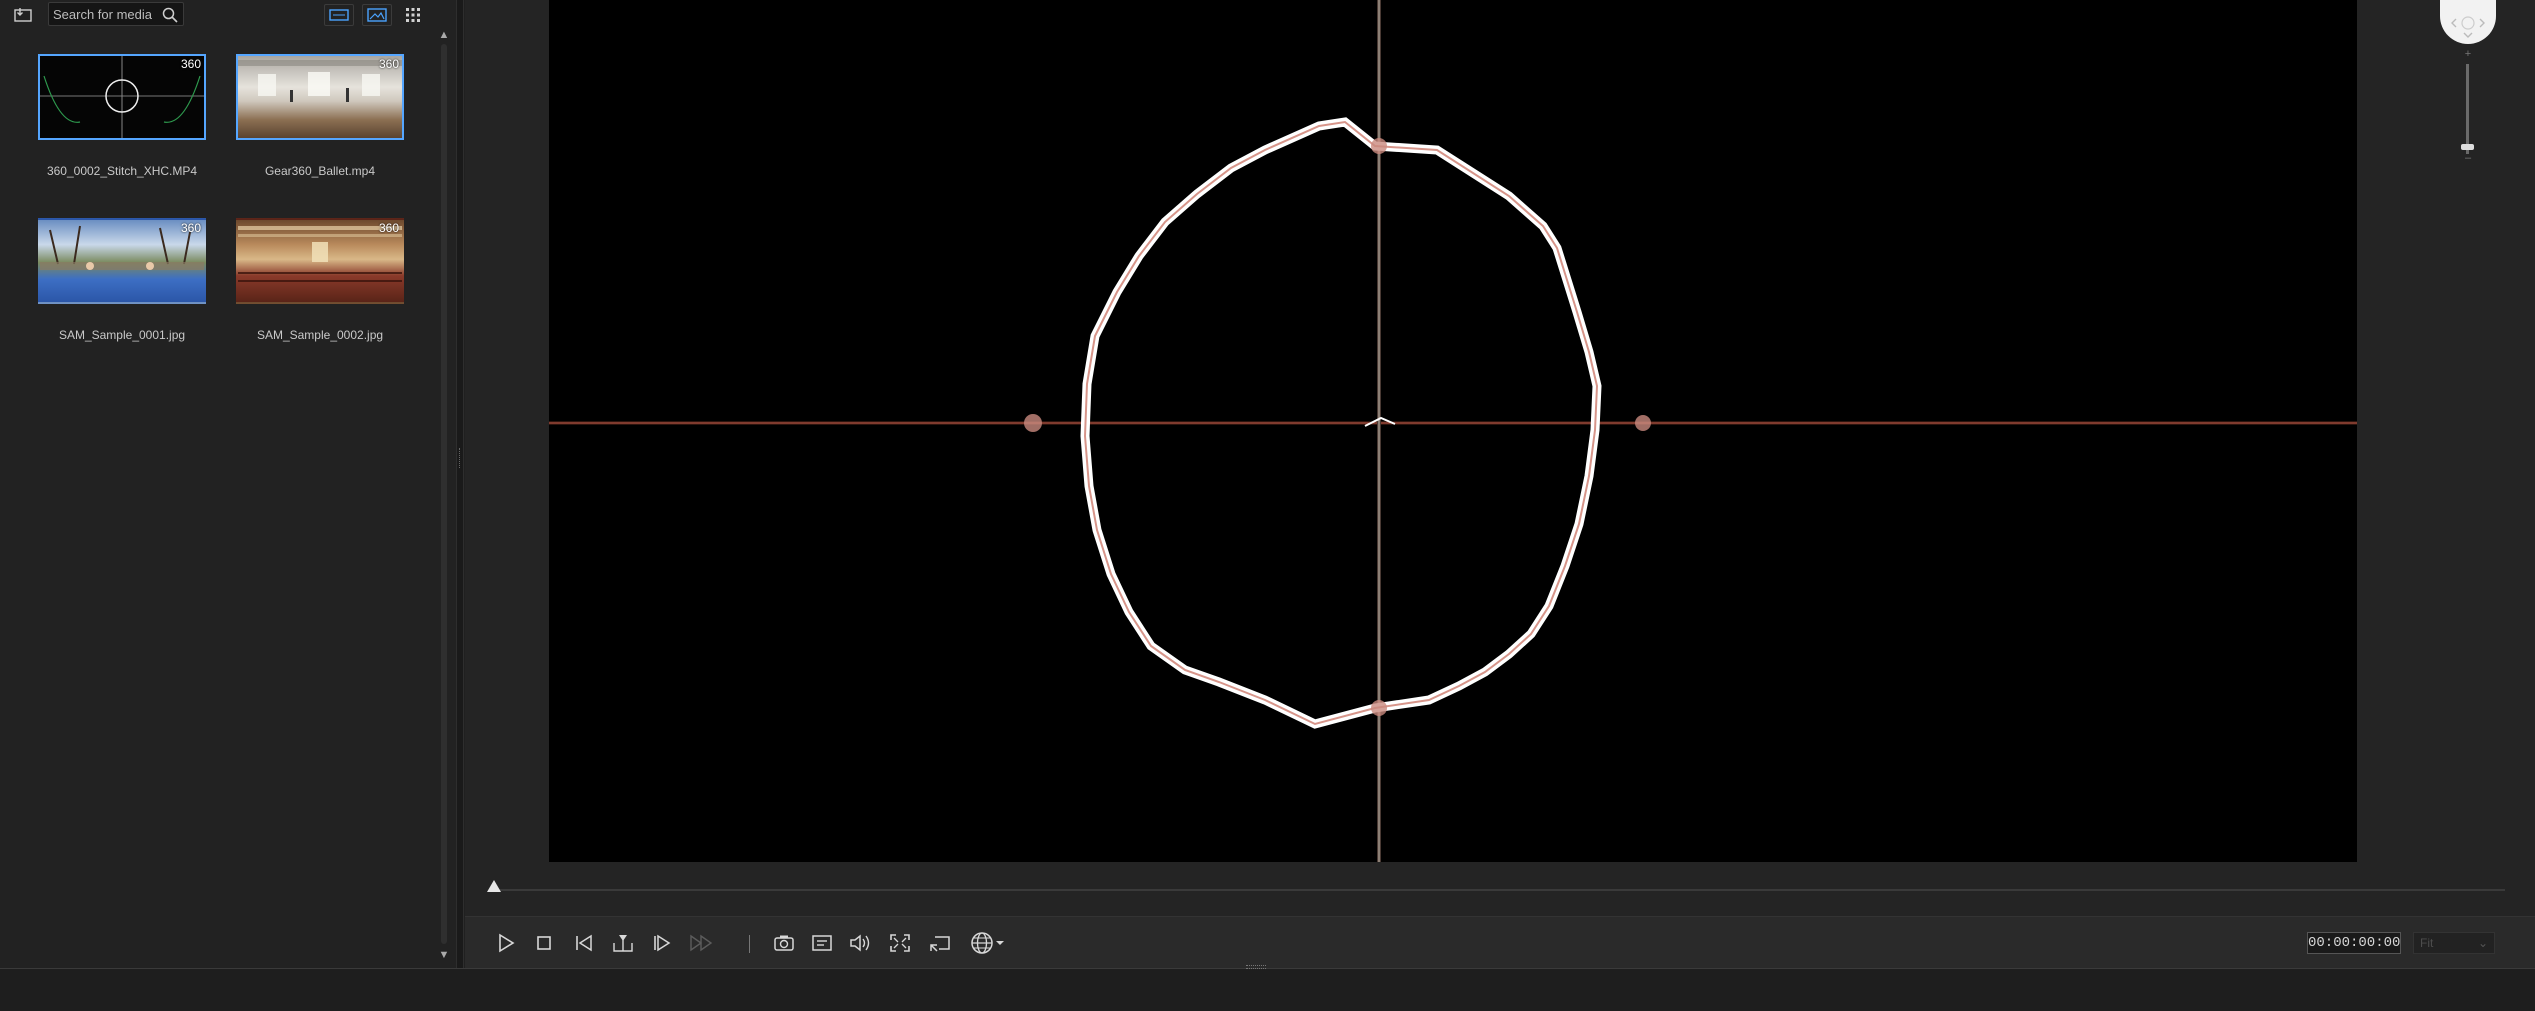 Image resolution: width=2535 pixels, height=1011 pixels. I want to click on fast-forward-button, so click(702, 943).